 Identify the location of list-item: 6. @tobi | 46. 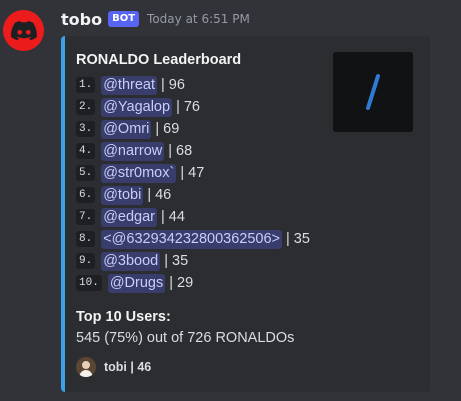
(193, 195).